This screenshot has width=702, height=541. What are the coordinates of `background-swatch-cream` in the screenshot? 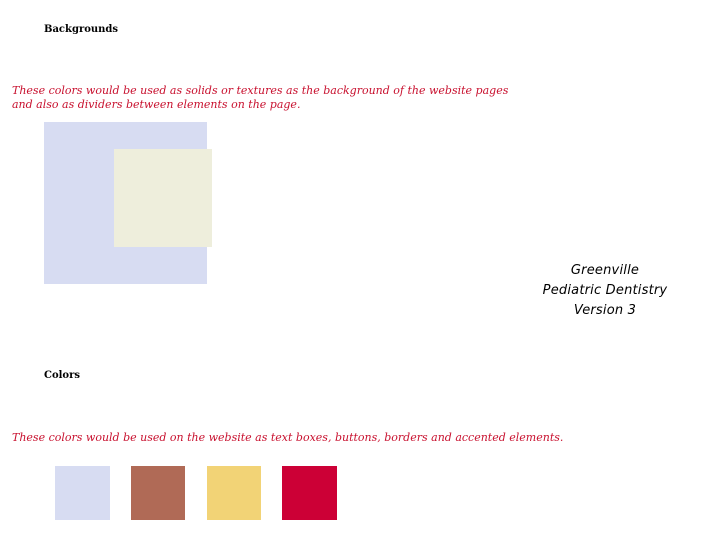 It's located at (163, 198).